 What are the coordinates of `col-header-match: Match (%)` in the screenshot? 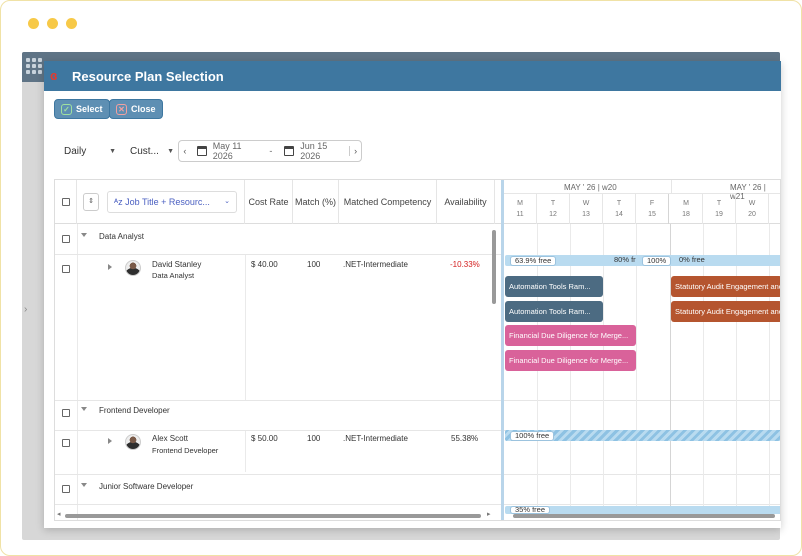 It's located at (316, 202).